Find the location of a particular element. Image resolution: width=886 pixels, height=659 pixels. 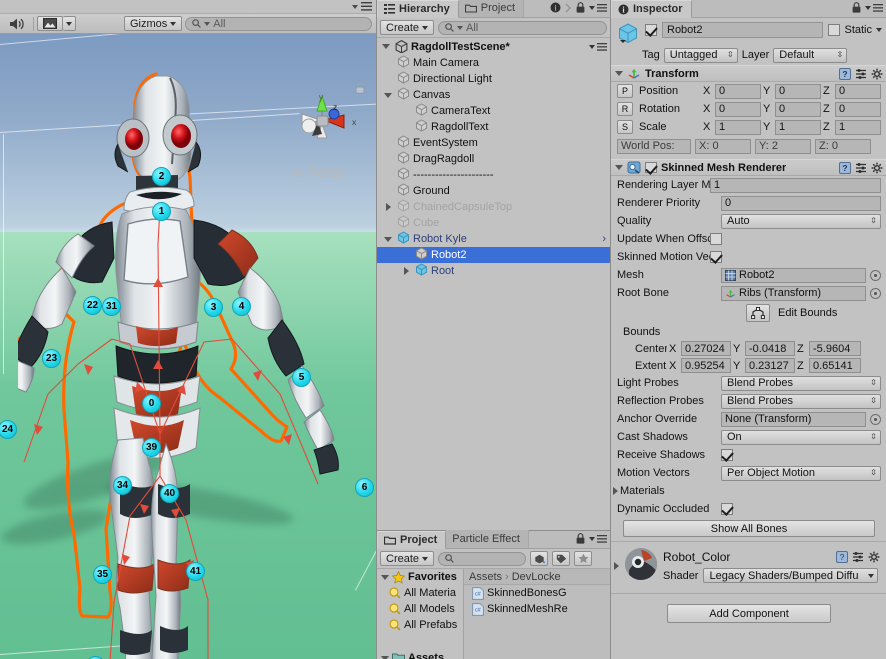

rotation-z-field: 0 is located at coordinates (858, 109).